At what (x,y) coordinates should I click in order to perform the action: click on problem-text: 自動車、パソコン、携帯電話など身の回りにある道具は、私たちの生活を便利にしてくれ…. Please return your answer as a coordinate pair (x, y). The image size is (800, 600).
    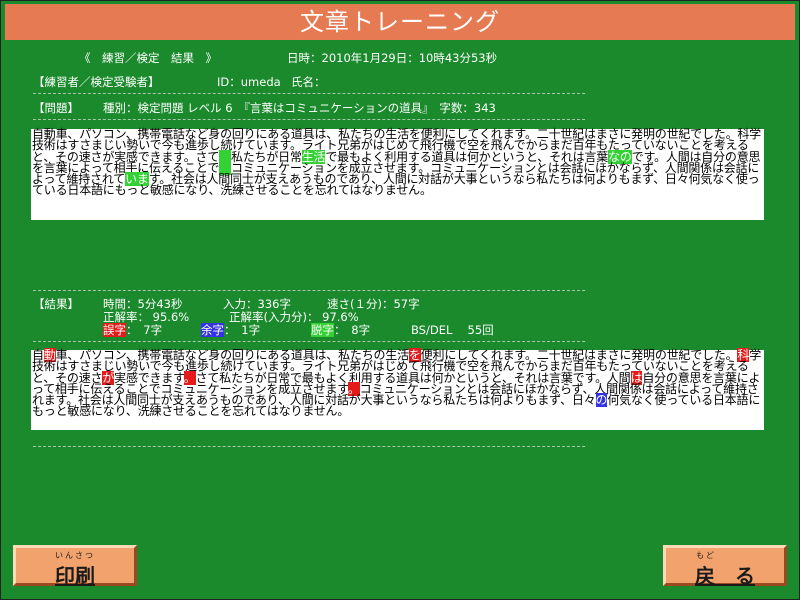
    Looking at the image, I should click on (397, 174).